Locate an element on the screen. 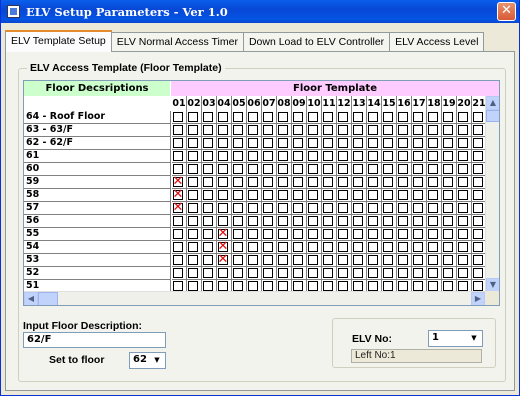 The height and width of the screenshot is (396, 520). scroll-left-arrow-icon: ◀ is located at coordinates (31, 298).